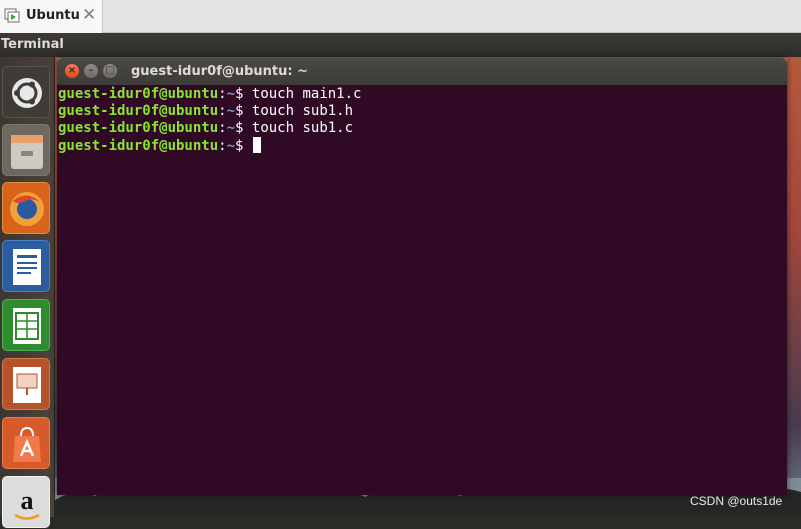 The height and width of the screenshot is (529, 801). What do you see at coordinates (298, 128) in the screenshot?
I see `command-text: touch sub1.c` at bounding box center [298, 128].